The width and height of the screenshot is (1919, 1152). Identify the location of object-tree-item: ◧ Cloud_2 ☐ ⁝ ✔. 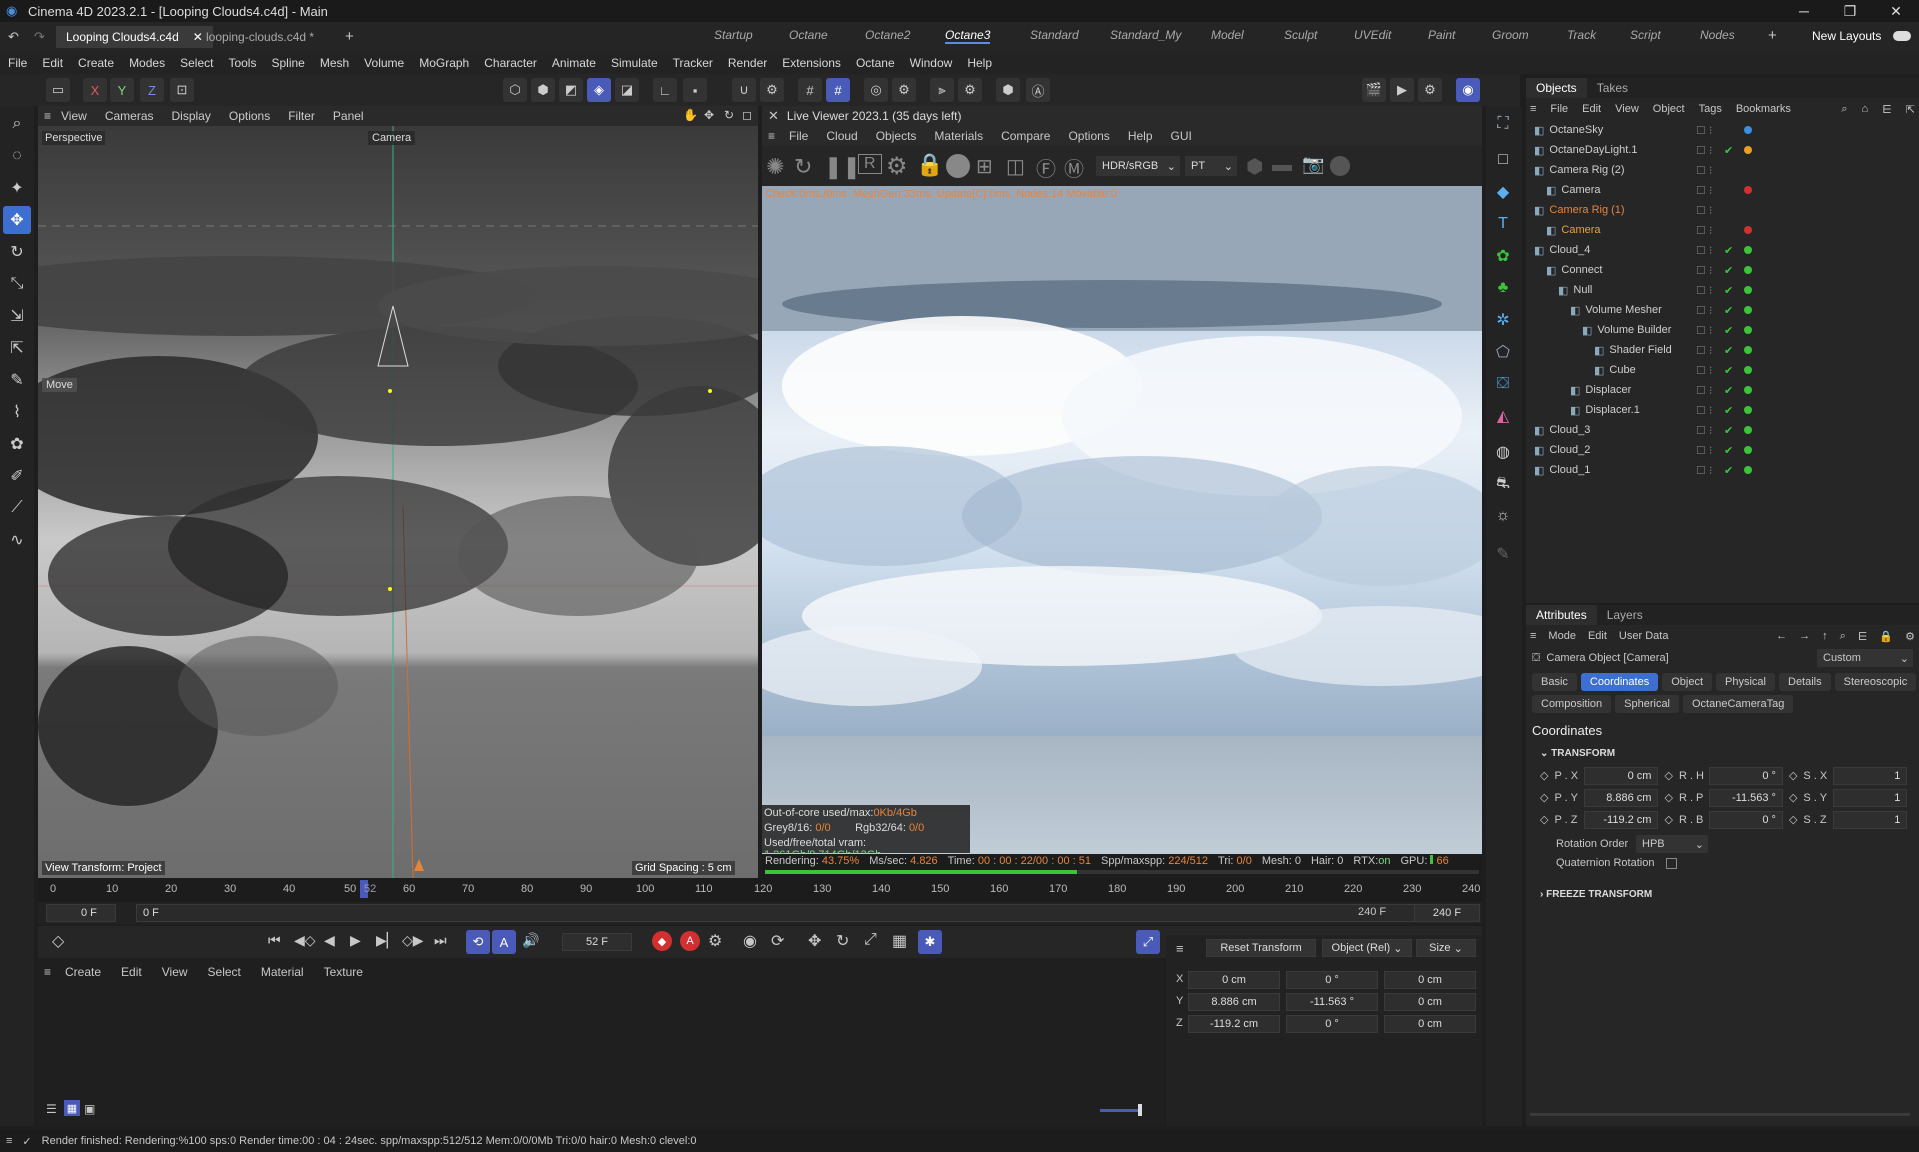
(1722, 450).